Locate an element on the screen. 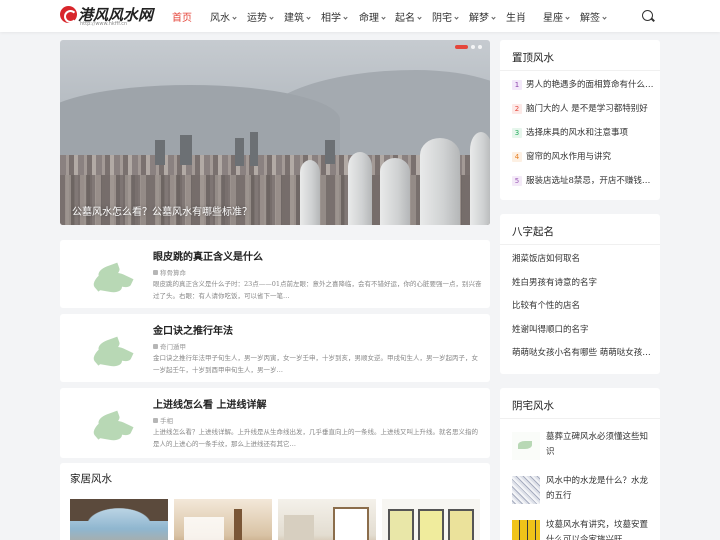 The image size is (720, 540). rank-item: 2 脑门大的人 是不是学习都特别好 is located at coordinates (583, 109).